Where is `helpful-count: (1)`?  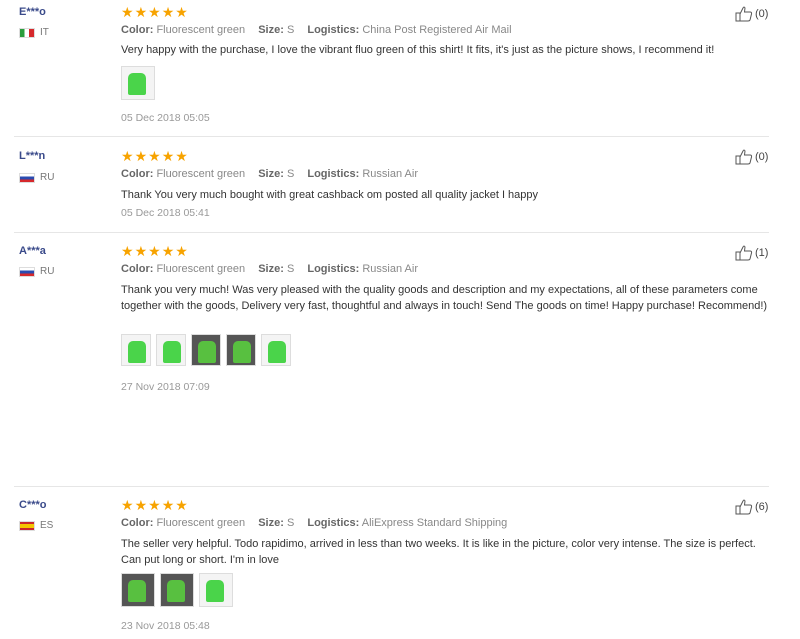 helpful-count: (1) is located at coordinates (762, 253).